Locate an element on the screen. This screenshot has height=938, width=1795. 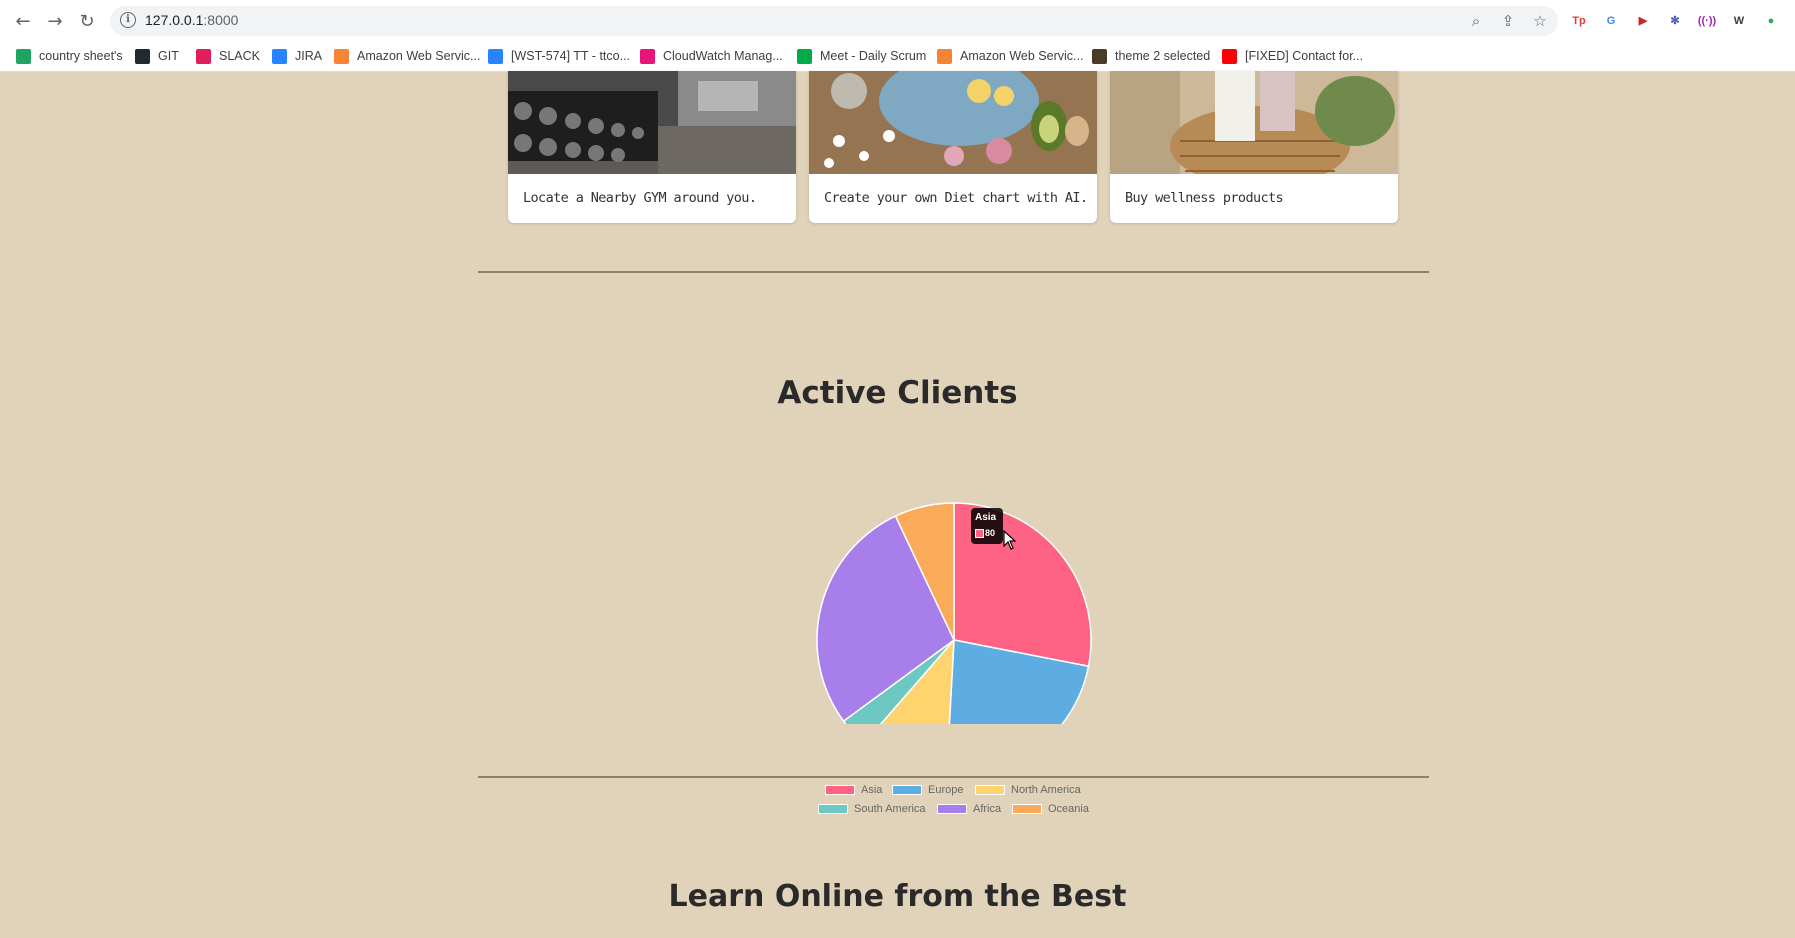
gym-card: Locate a Nearby GYM around you. is located at coordinates (652, 147).